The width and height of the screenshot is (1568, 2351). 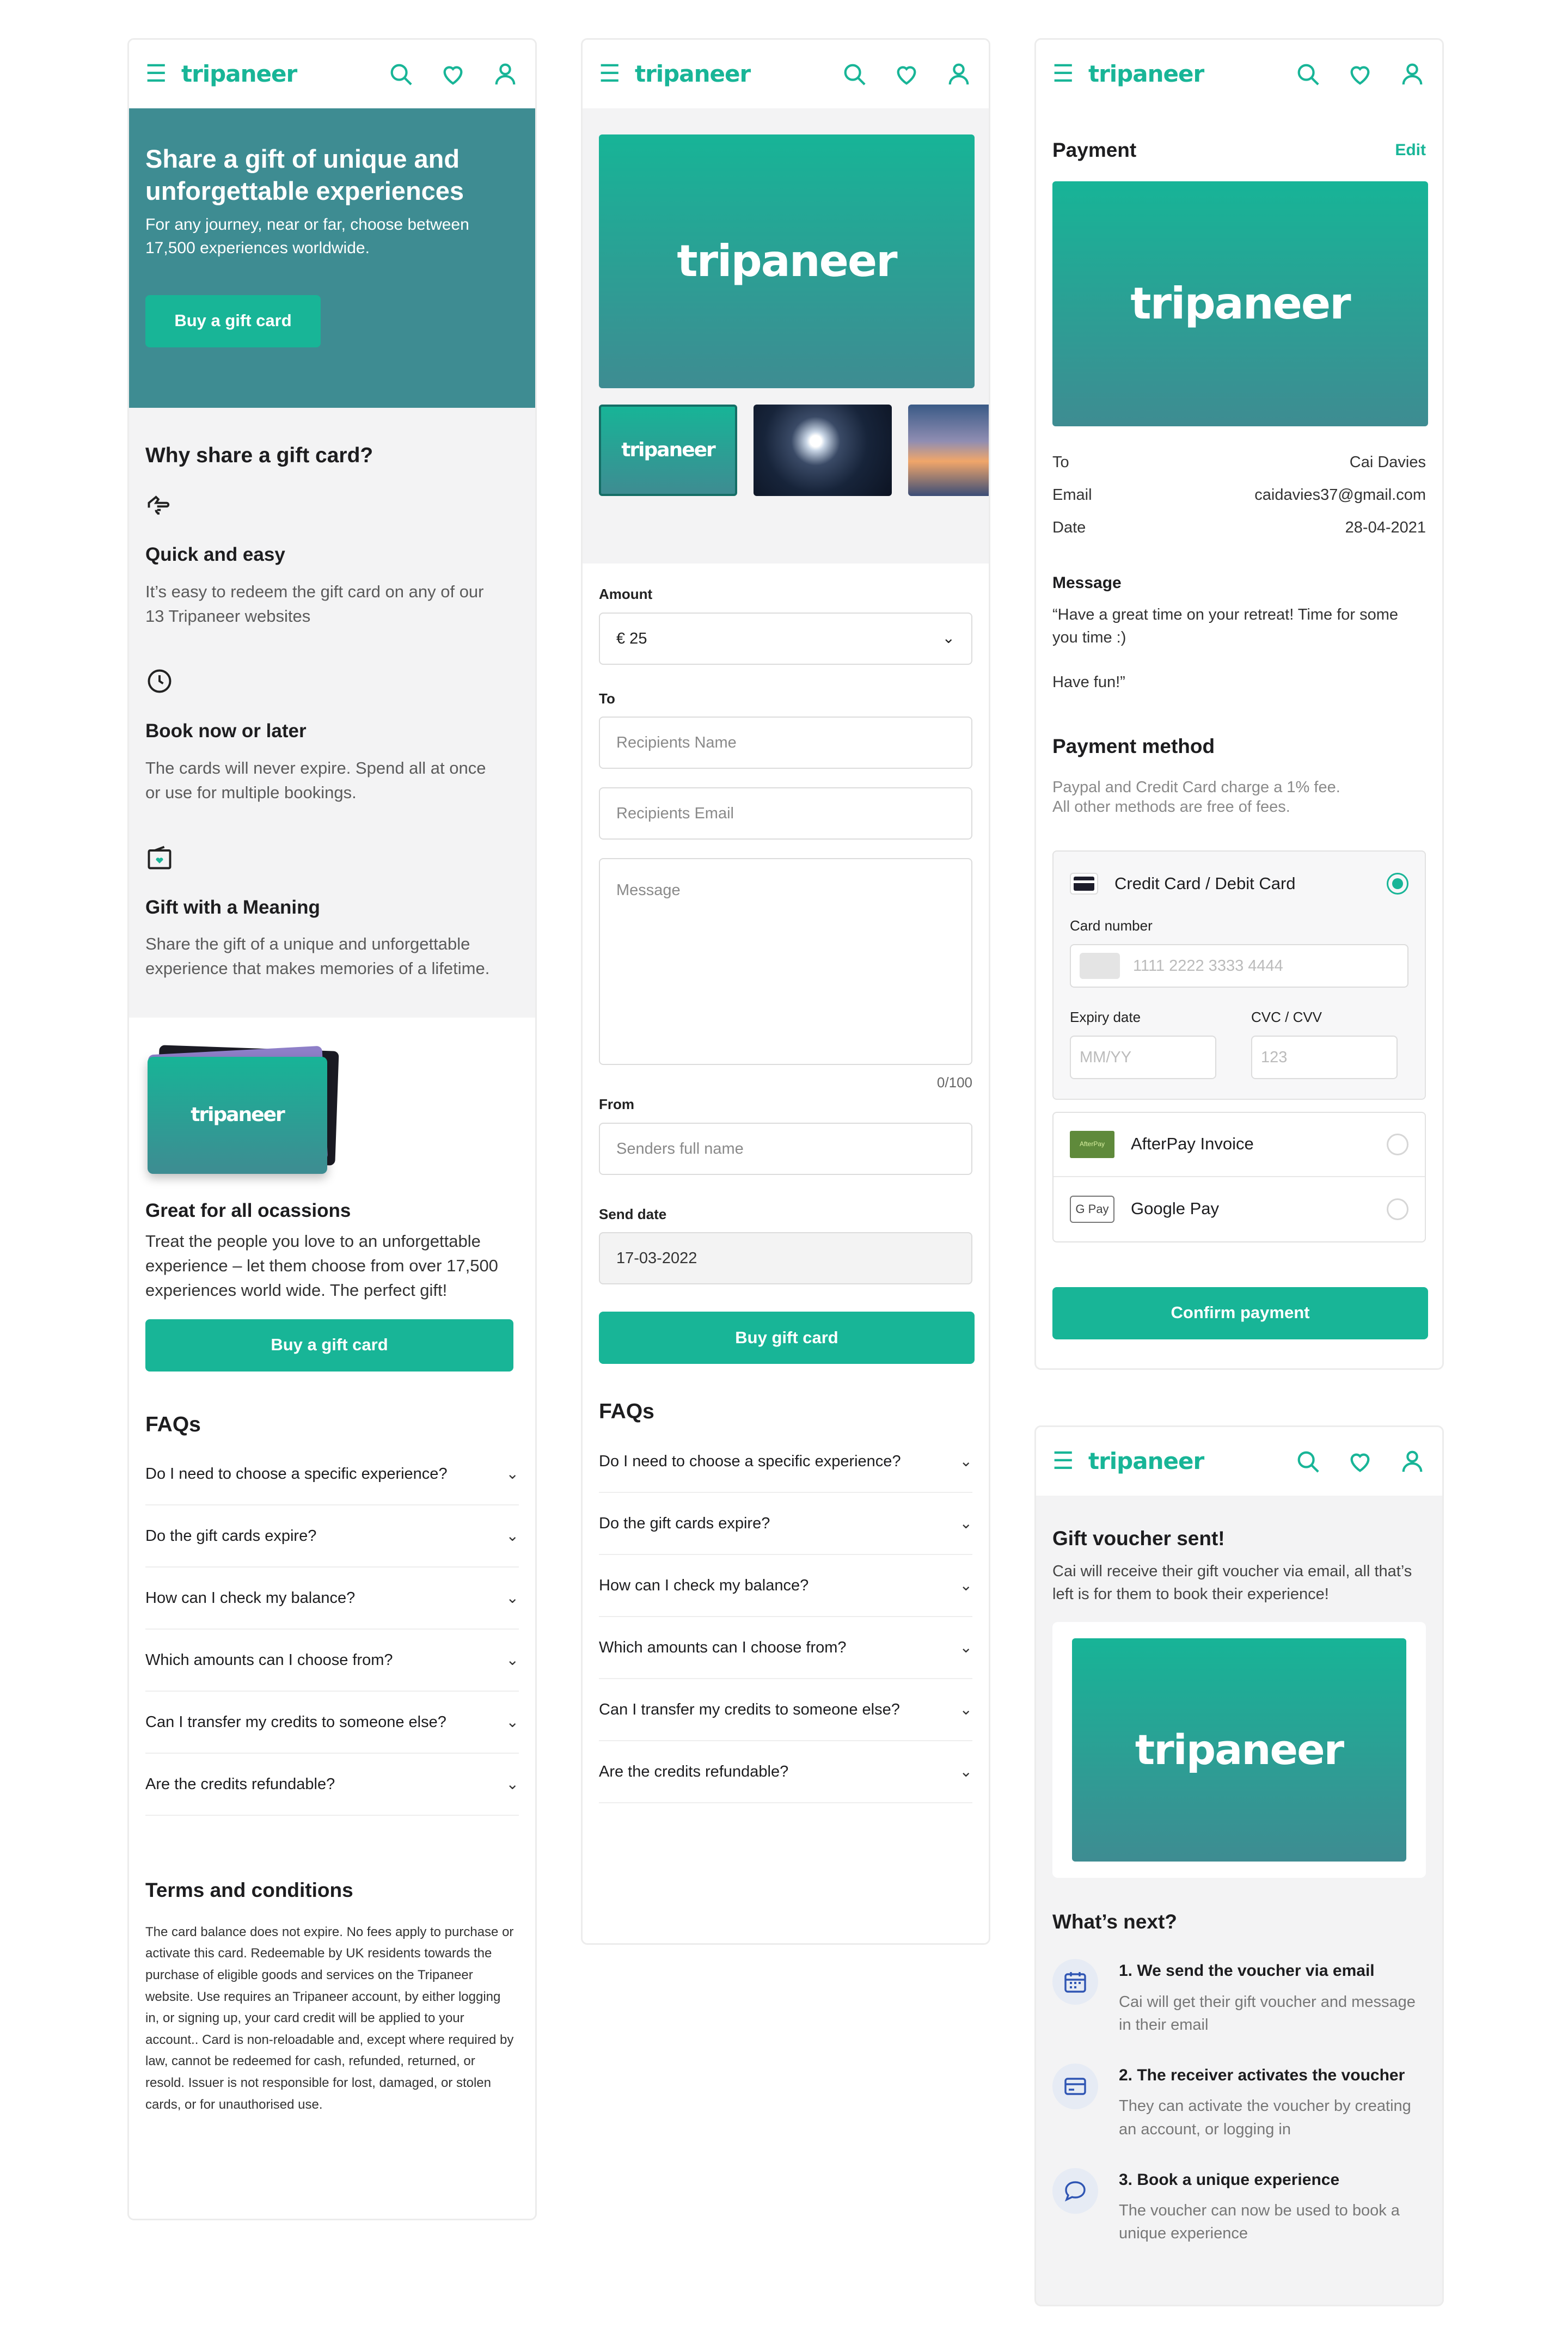 What do you see at coordinates (1087, 582) in the screenshot?
I see `message-label: Message` at bounding box center [1087, 582].